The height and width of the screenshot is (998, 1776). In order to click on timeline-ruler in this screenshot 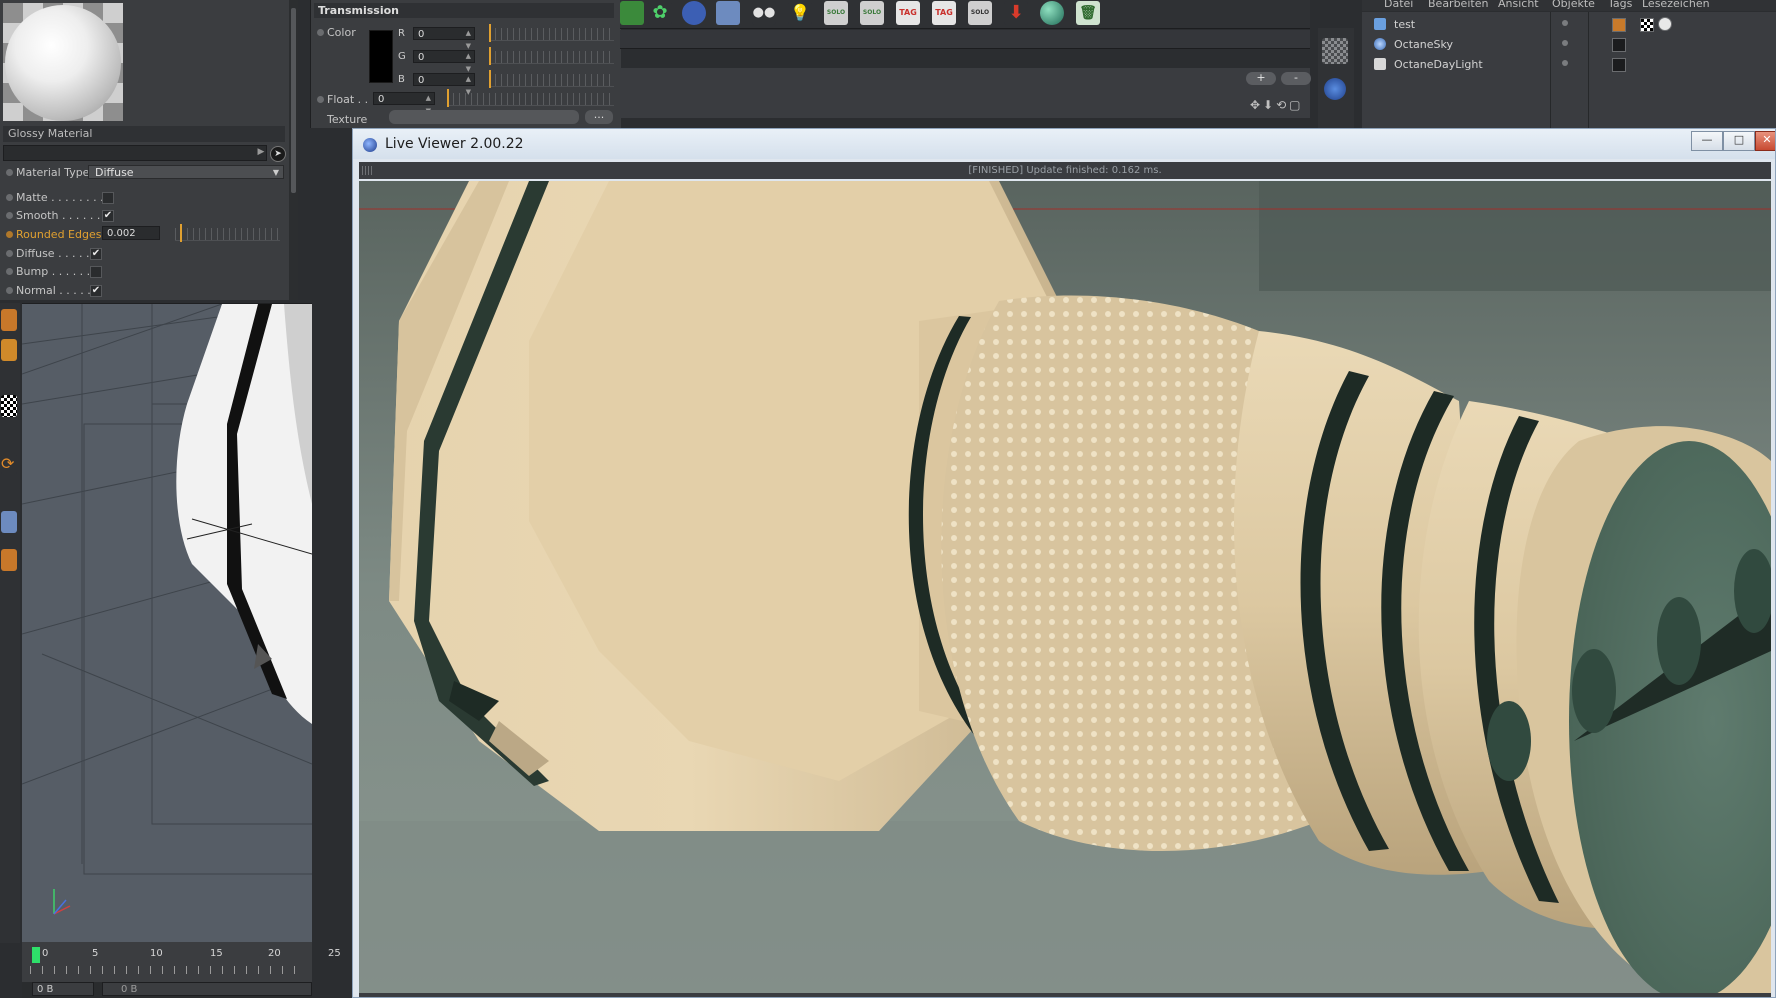, I will do `click(167, 970)`.